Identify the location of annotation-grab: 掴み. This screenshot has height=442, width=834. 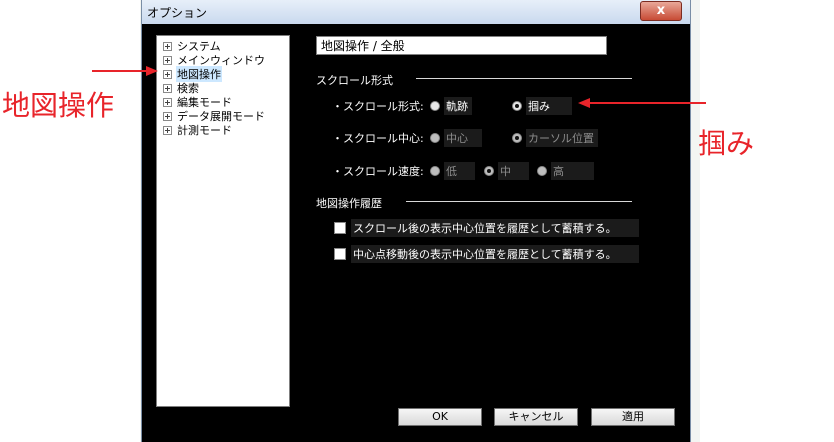
(726, 143).